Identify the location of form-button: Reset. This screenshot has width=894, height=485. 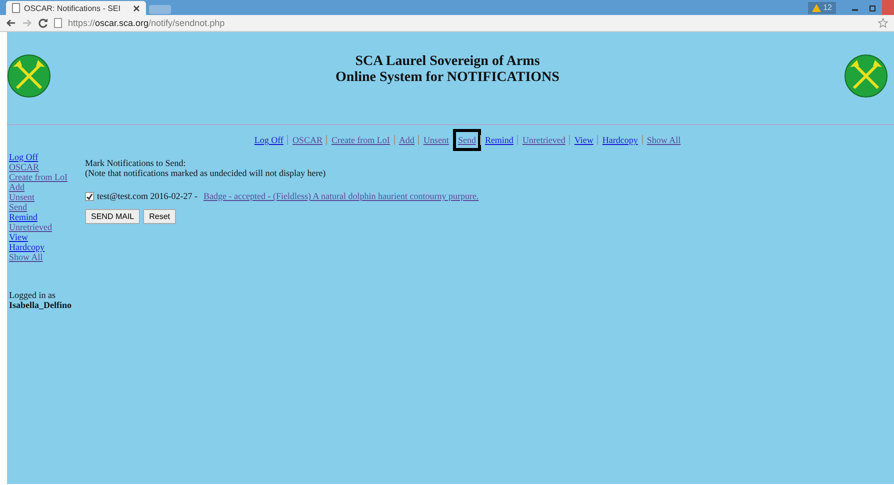
(159, 216).